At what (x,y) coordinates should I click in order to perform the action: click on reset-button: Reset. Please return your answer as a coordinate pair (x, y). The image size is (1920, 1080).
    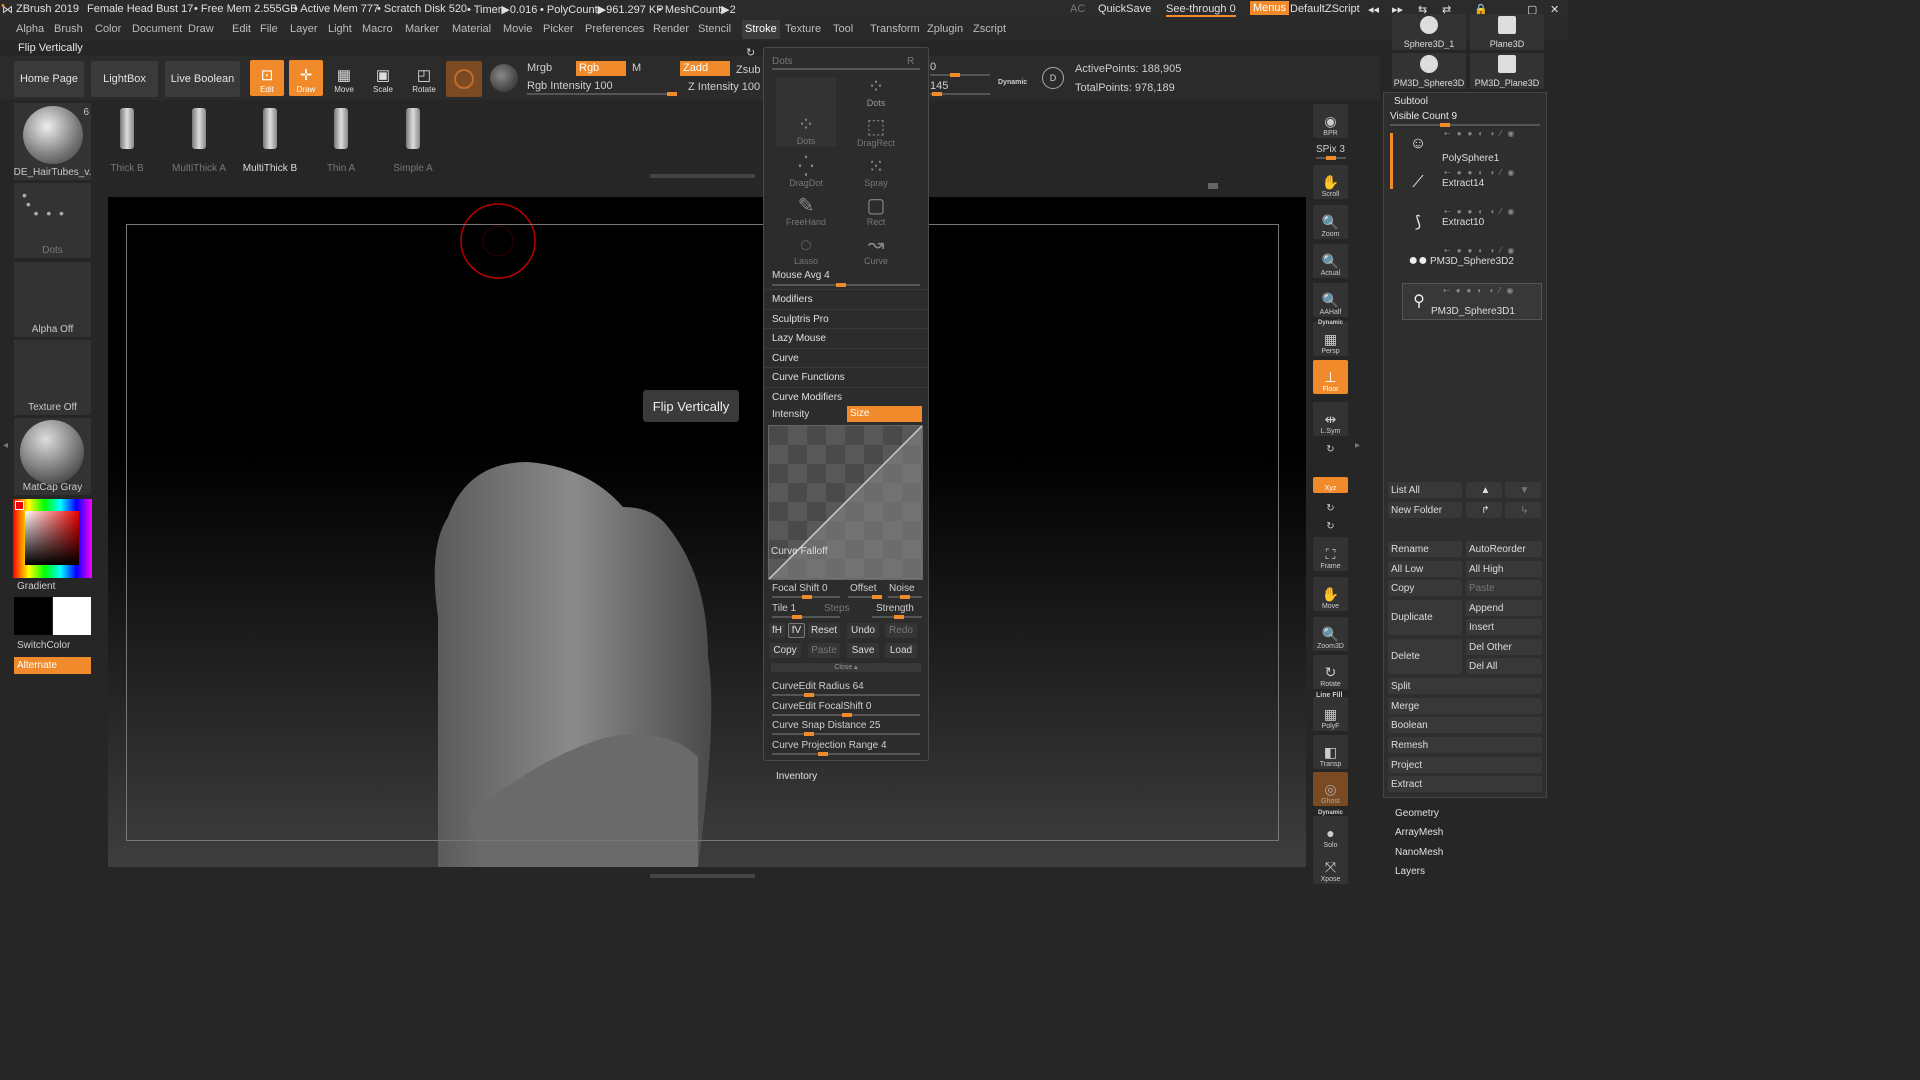
    Looking at the image, I should click on (824, 630).